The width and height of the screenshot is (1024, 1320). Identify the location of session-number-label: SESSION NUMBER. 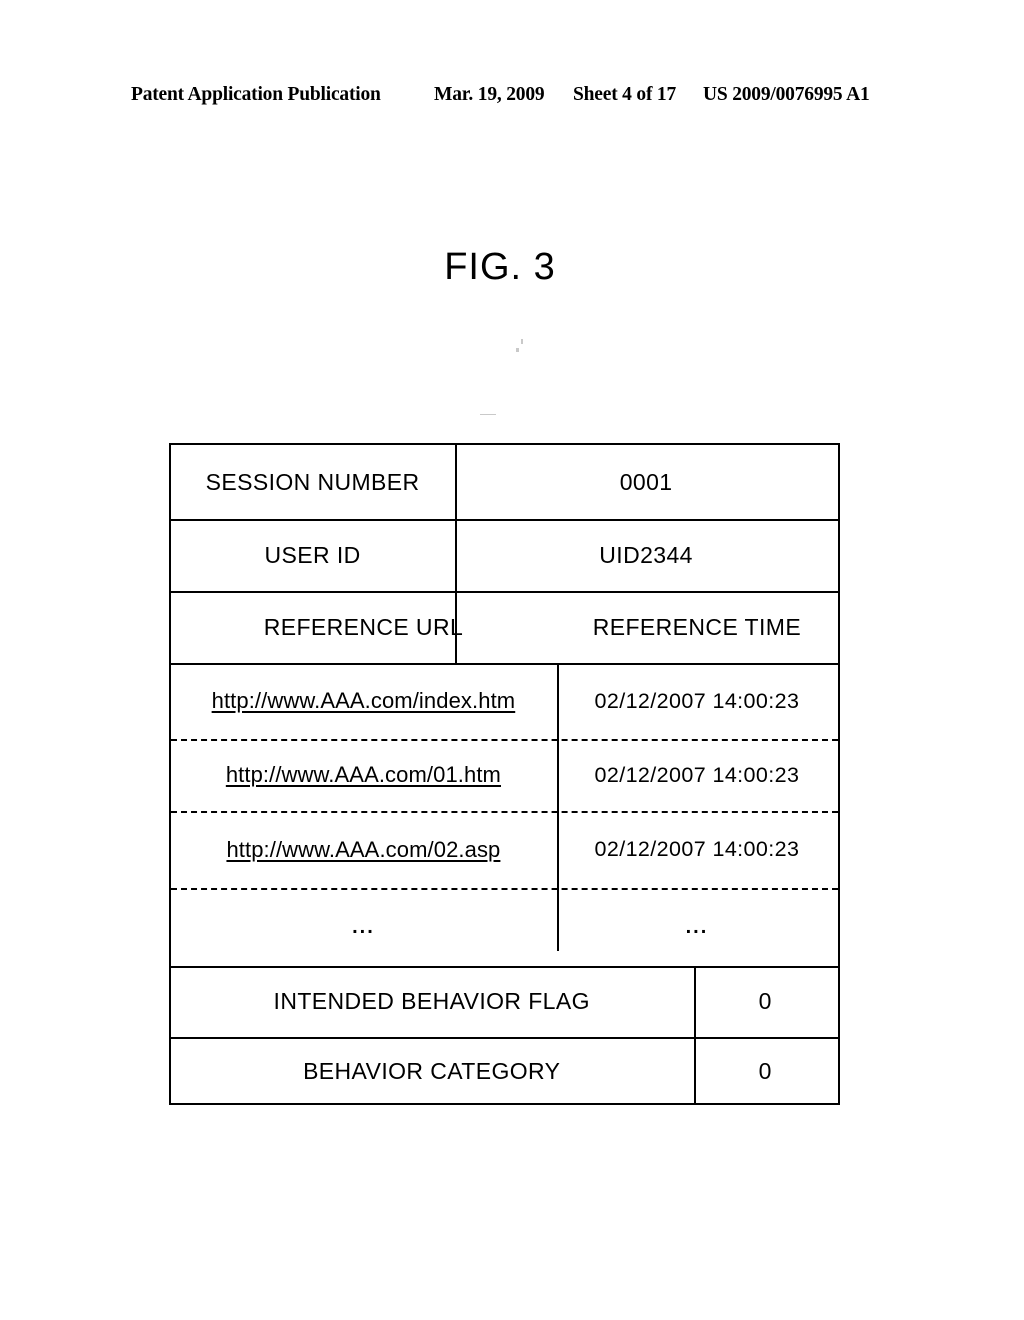
(312, 481).